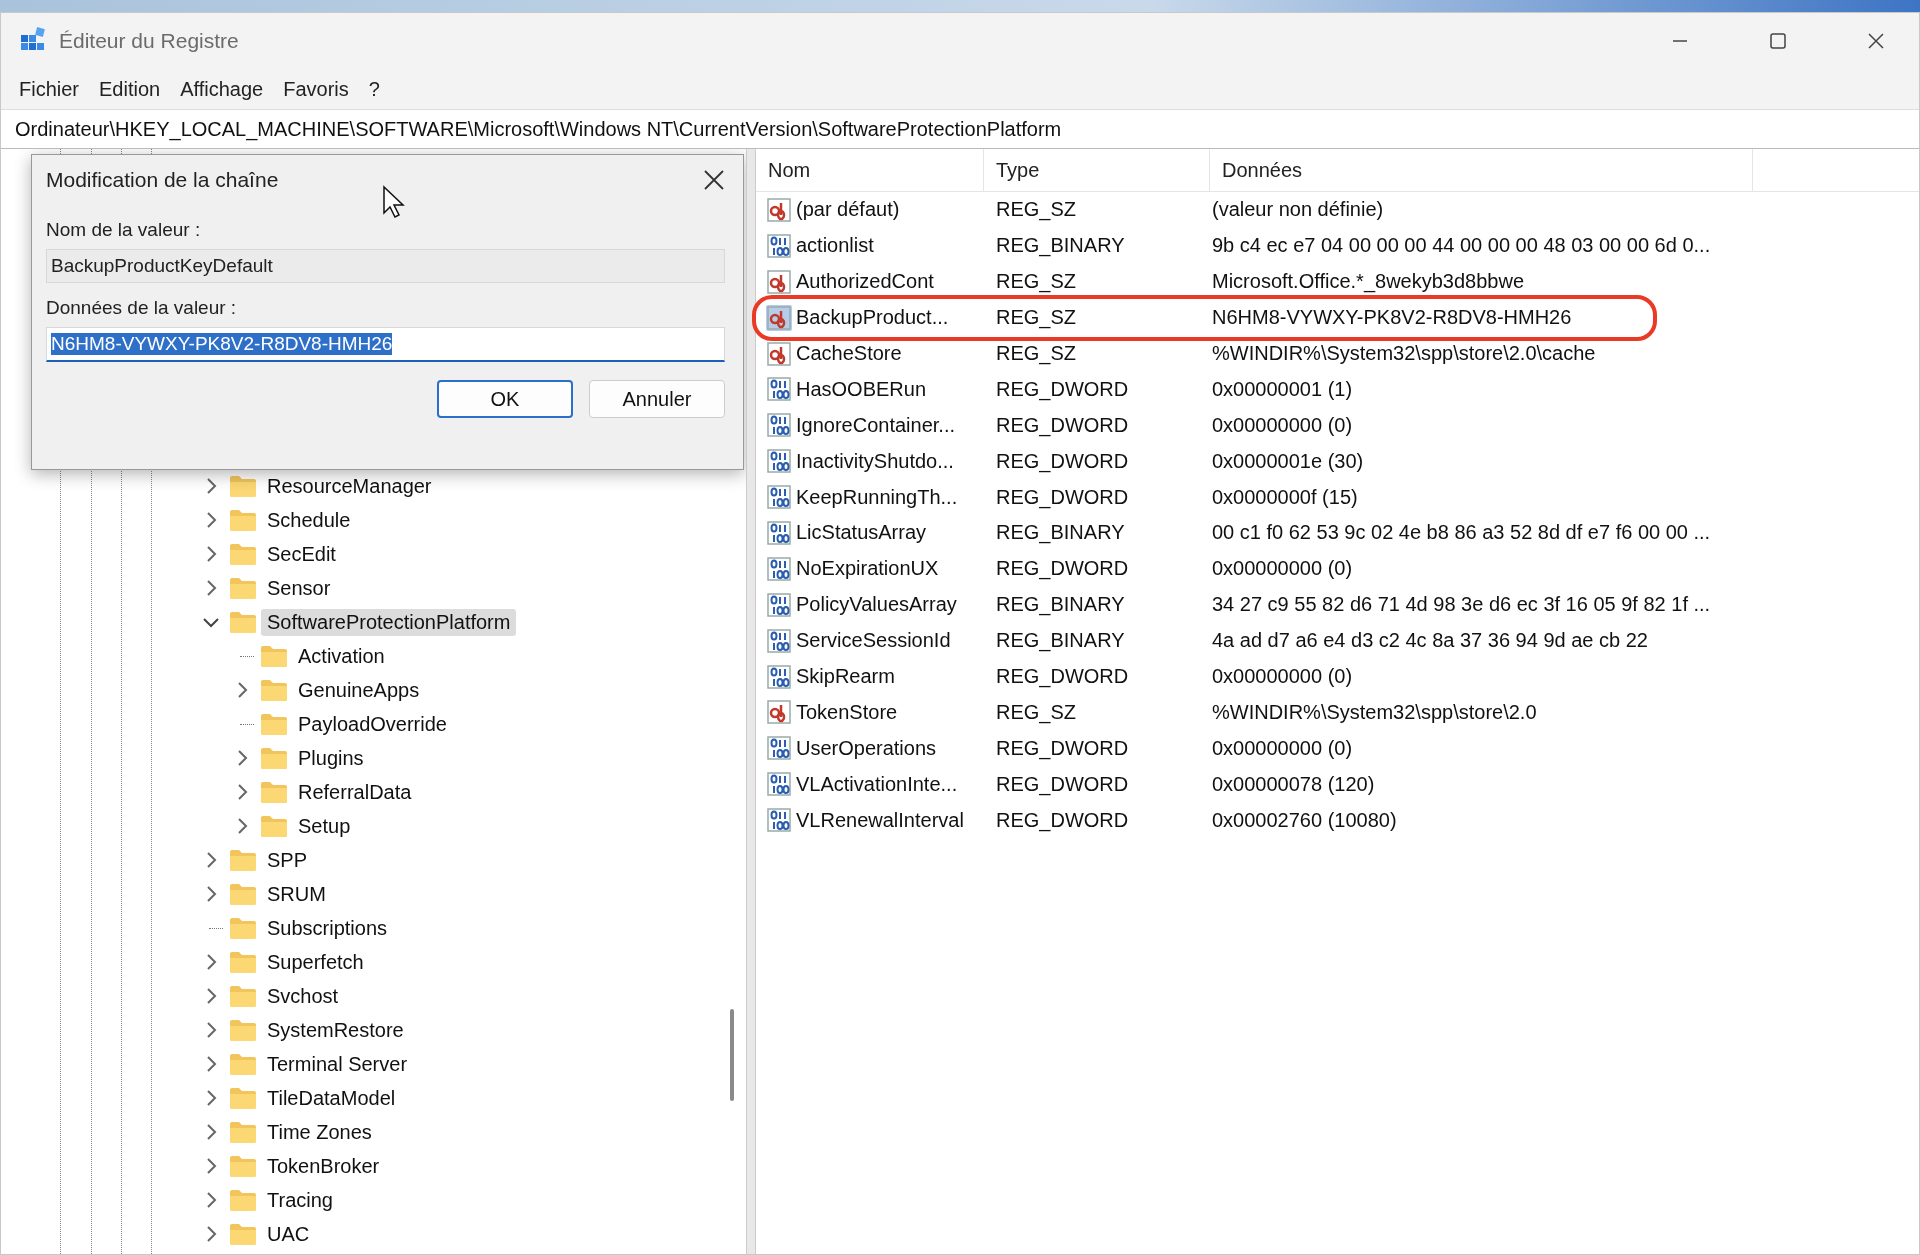  Describe the element at coordinates (374, 89) in the screenshot. I see `menu-item: ?` at that location.